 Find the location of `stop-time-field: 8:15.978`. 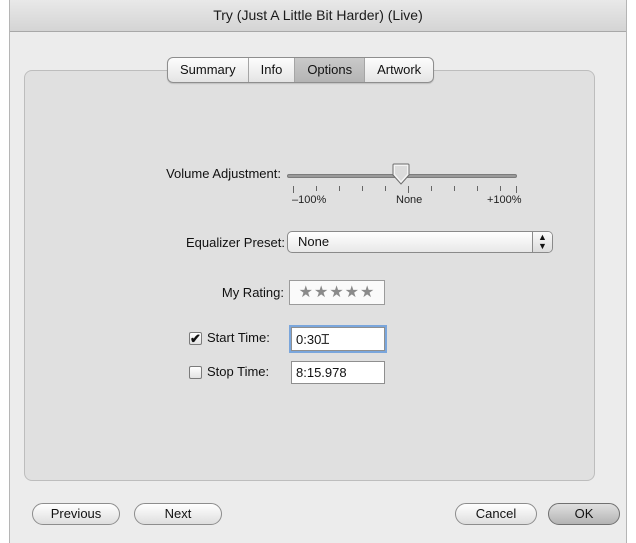

stop-time-field: 8:15.978 is located at coordinates (338, 372).